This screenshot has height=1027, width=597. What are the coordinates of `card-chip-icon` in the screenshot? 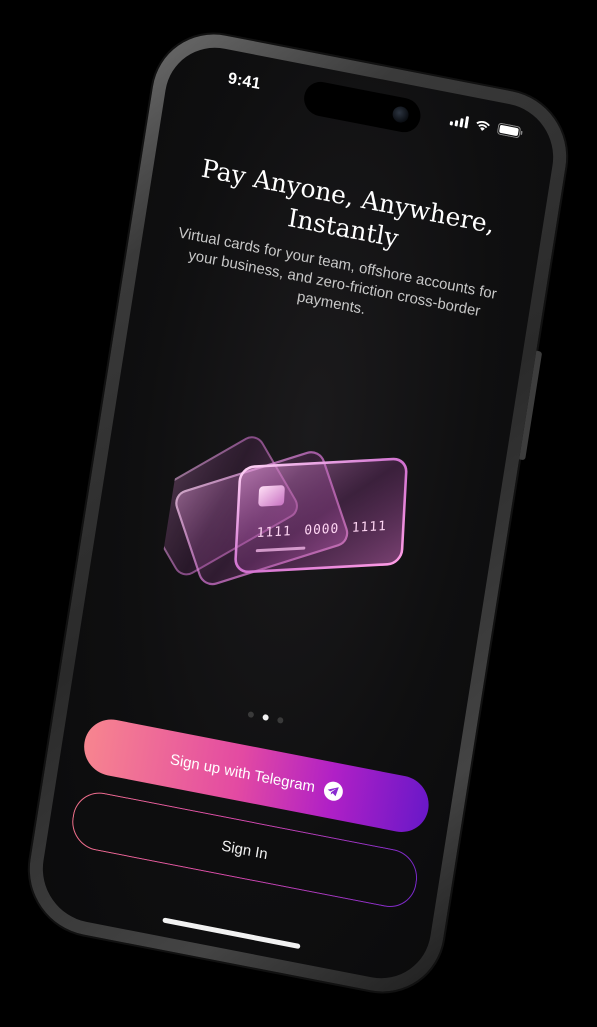 It's located at (271, 496).